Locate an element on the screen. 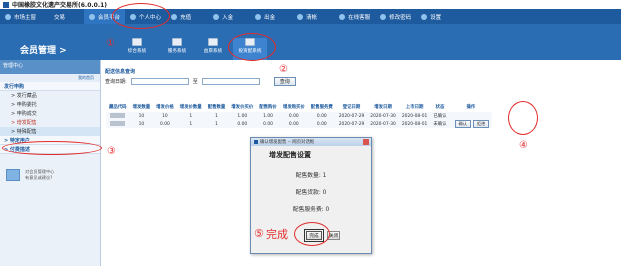  nav-label: 清帐 is located at coordinates (312, 17).